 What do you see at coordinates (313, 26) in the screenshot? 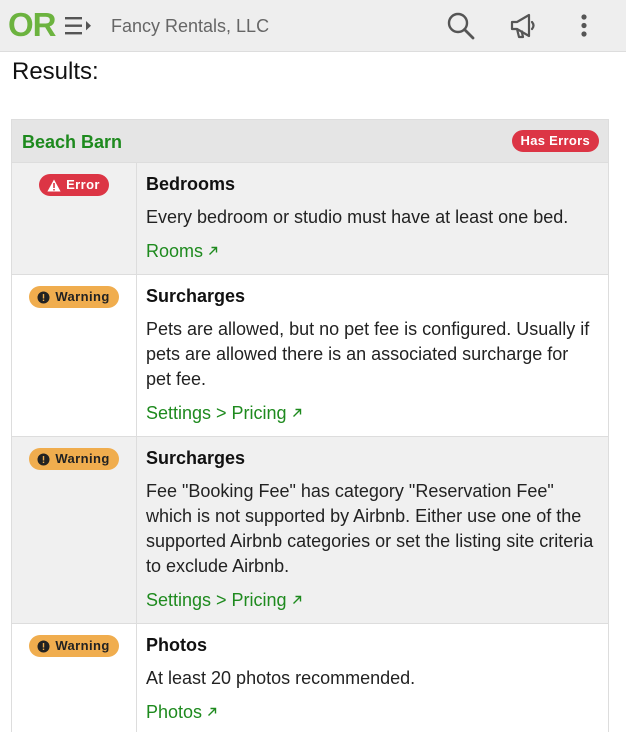
I see `top-bar: OR Fancy Rentals, LLC` at bounding box center [313, 26].